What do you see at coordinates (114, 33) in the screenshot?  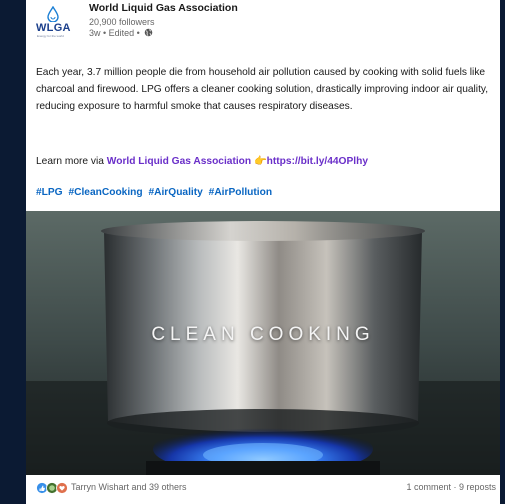 I see `post-meta-text: 3w • Edited •` at bounding box center [114, 33].